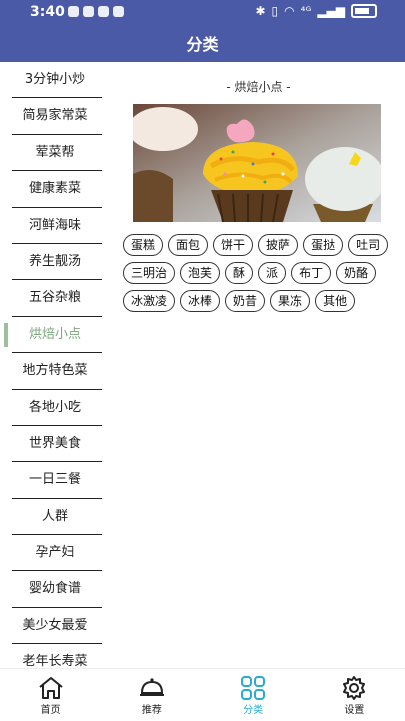 The width and height of the screenshot is (405, 721). Describe the element at coordinates (55, 408) in the screenshot. I see `sidebar-item: 各地小吃` at that location.